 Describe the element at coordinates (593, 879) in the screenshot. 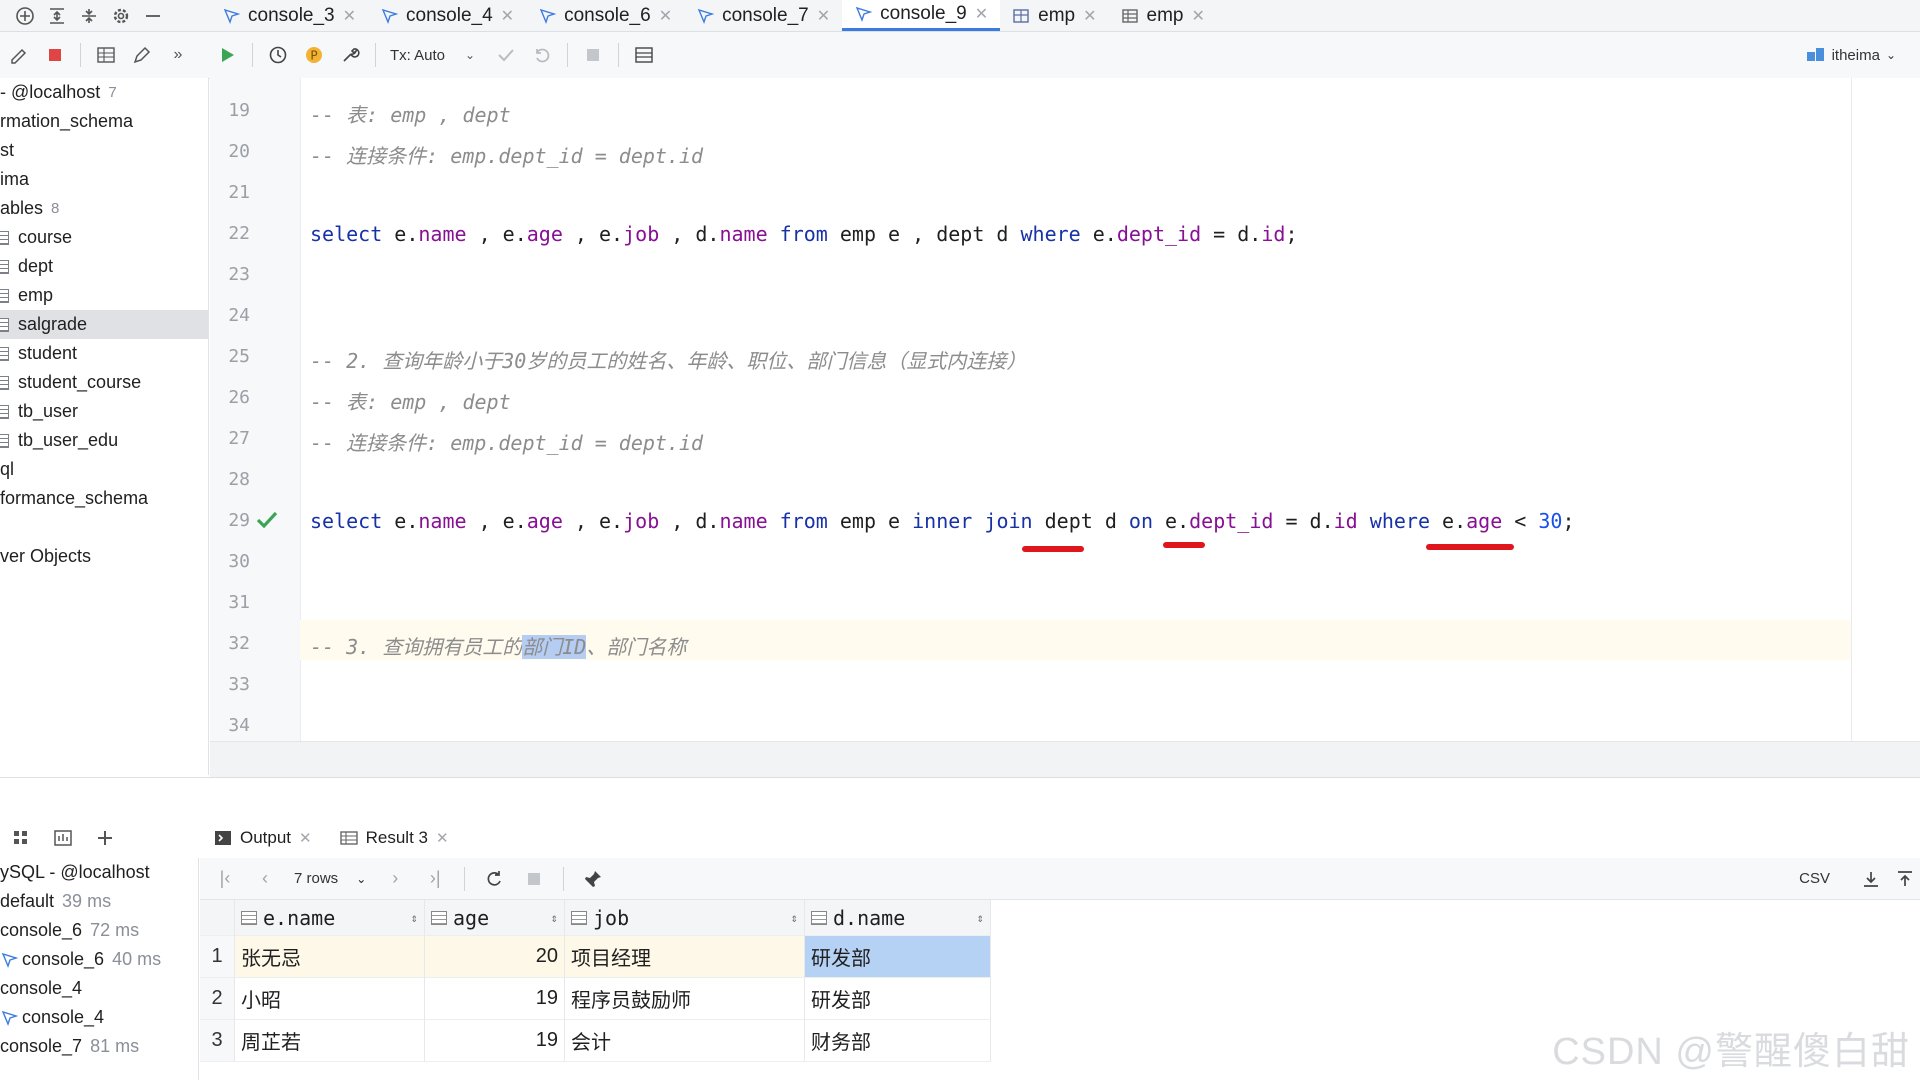

I see `pin-icon` at that location.